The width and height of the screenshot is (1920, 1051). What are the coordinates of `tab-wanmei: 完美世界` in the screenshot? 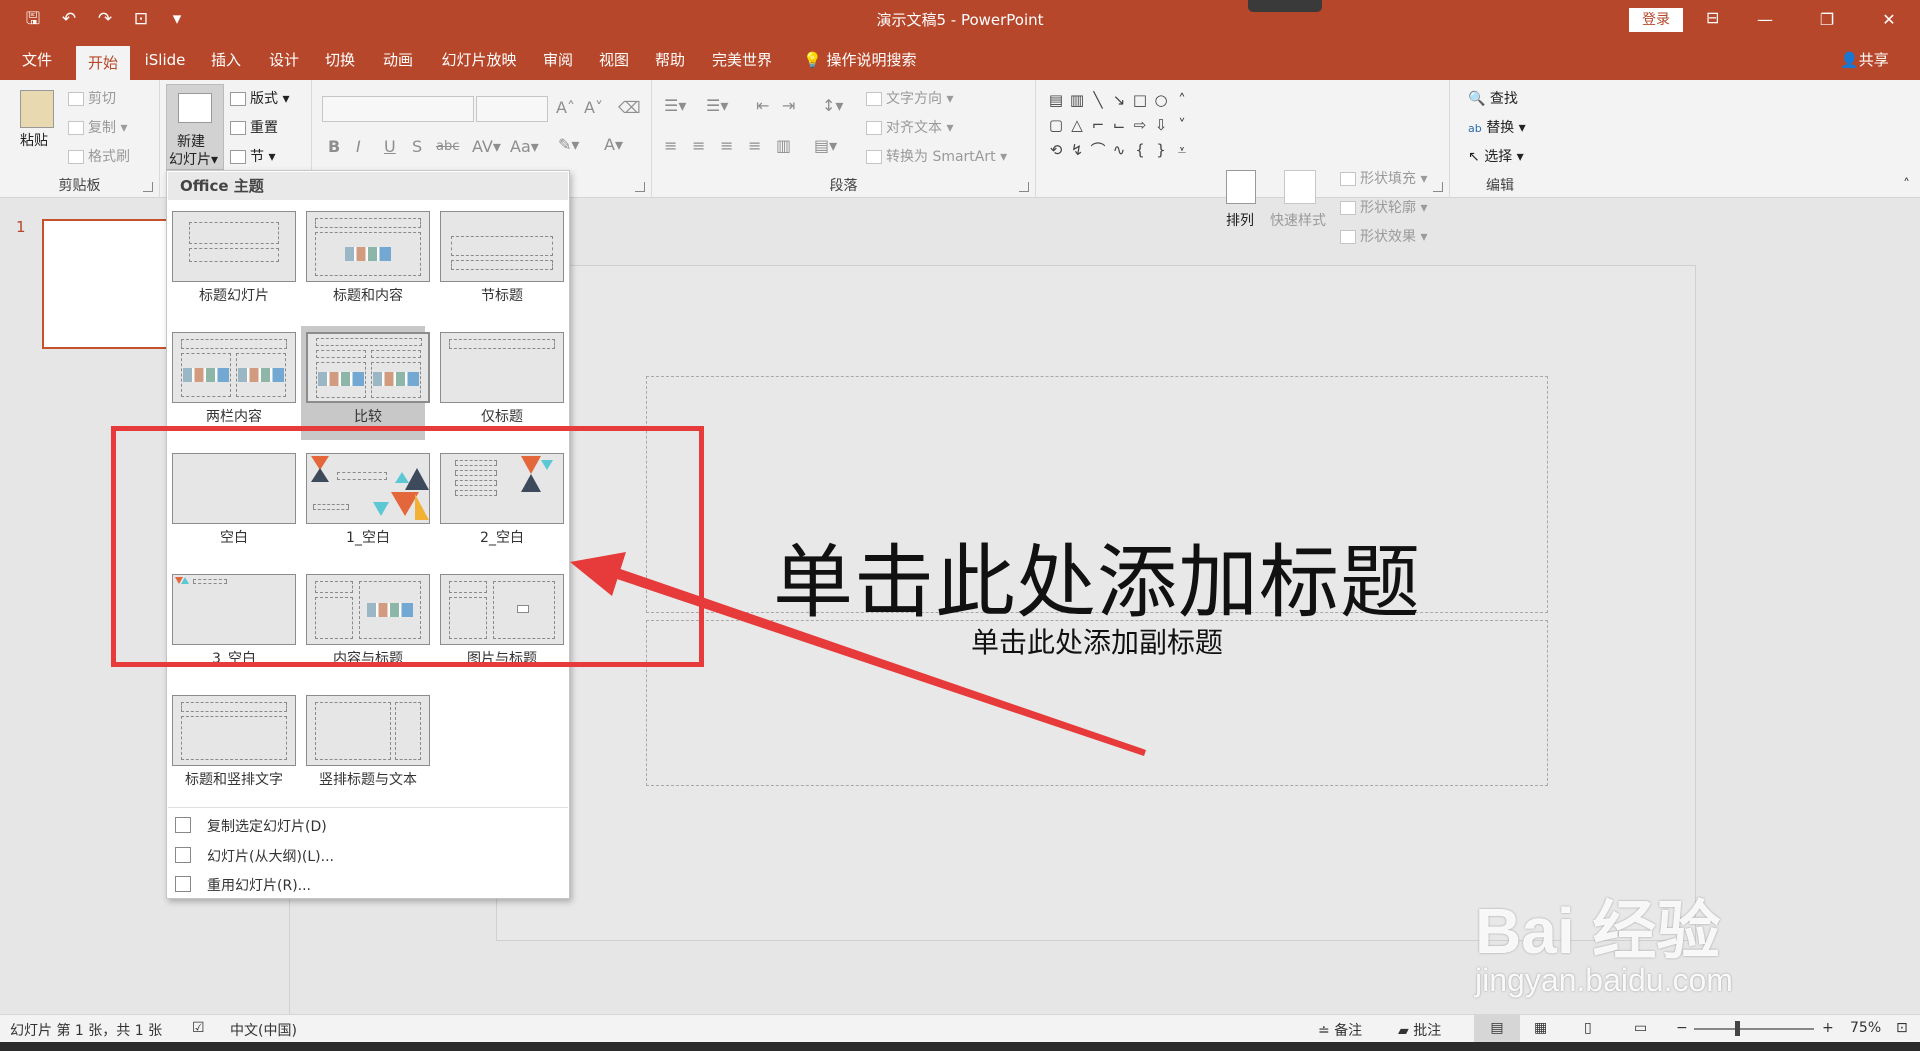 It's located at (742, 60).